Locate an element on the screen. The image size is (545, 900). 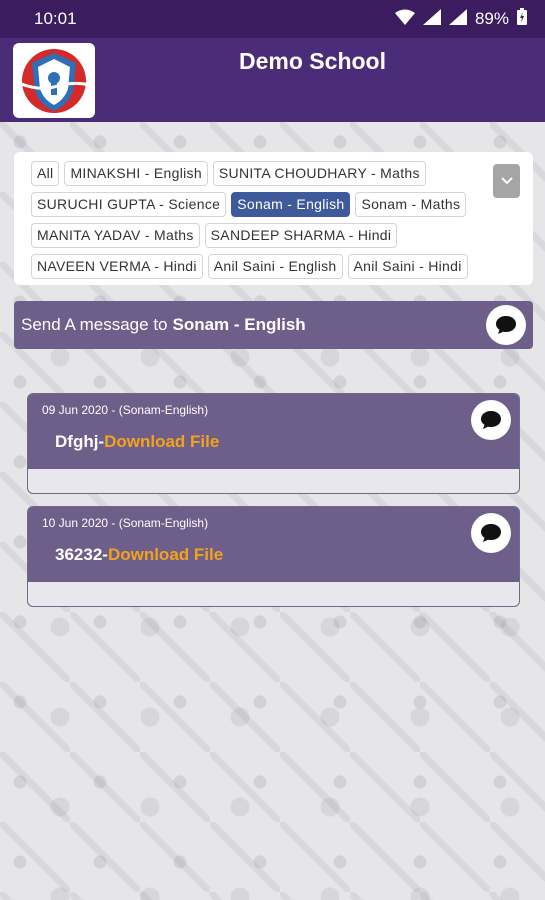
chip-sonam-english: Sonam - English is located at coordinates (291, 204).